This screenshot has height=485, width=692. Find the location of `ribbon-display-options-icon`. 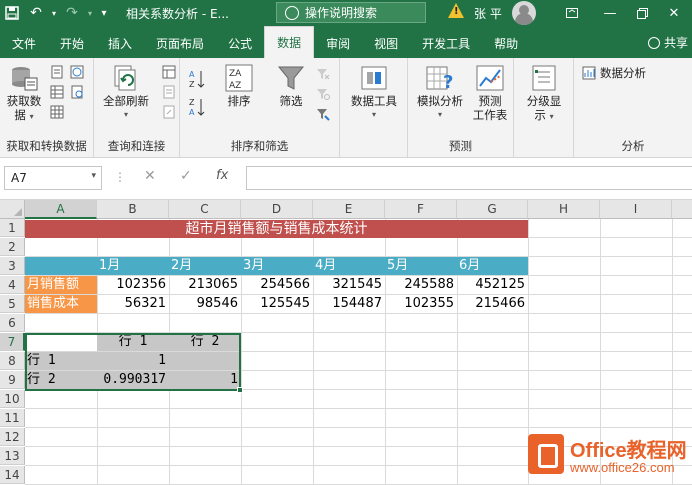

ribbon-display-options-icon is located at coordinates (572, 13).